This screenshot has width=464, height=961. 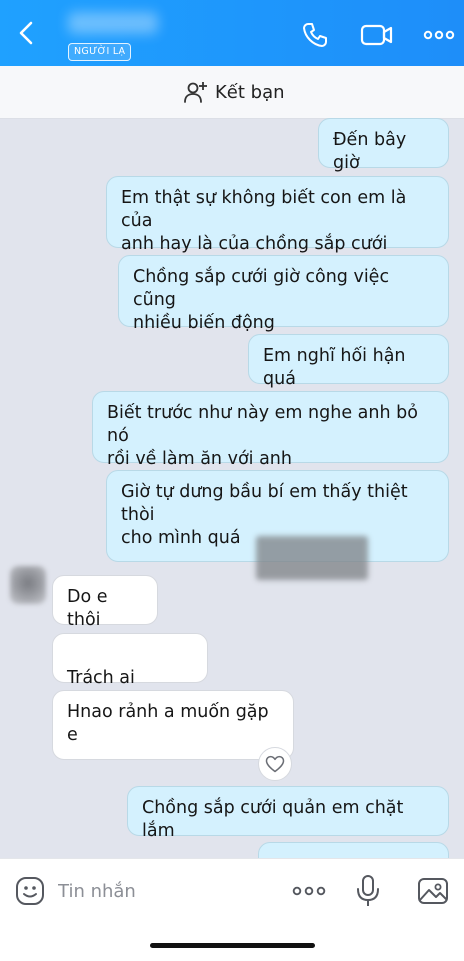 I want to click on image-icon, so click(x=433, y=891).